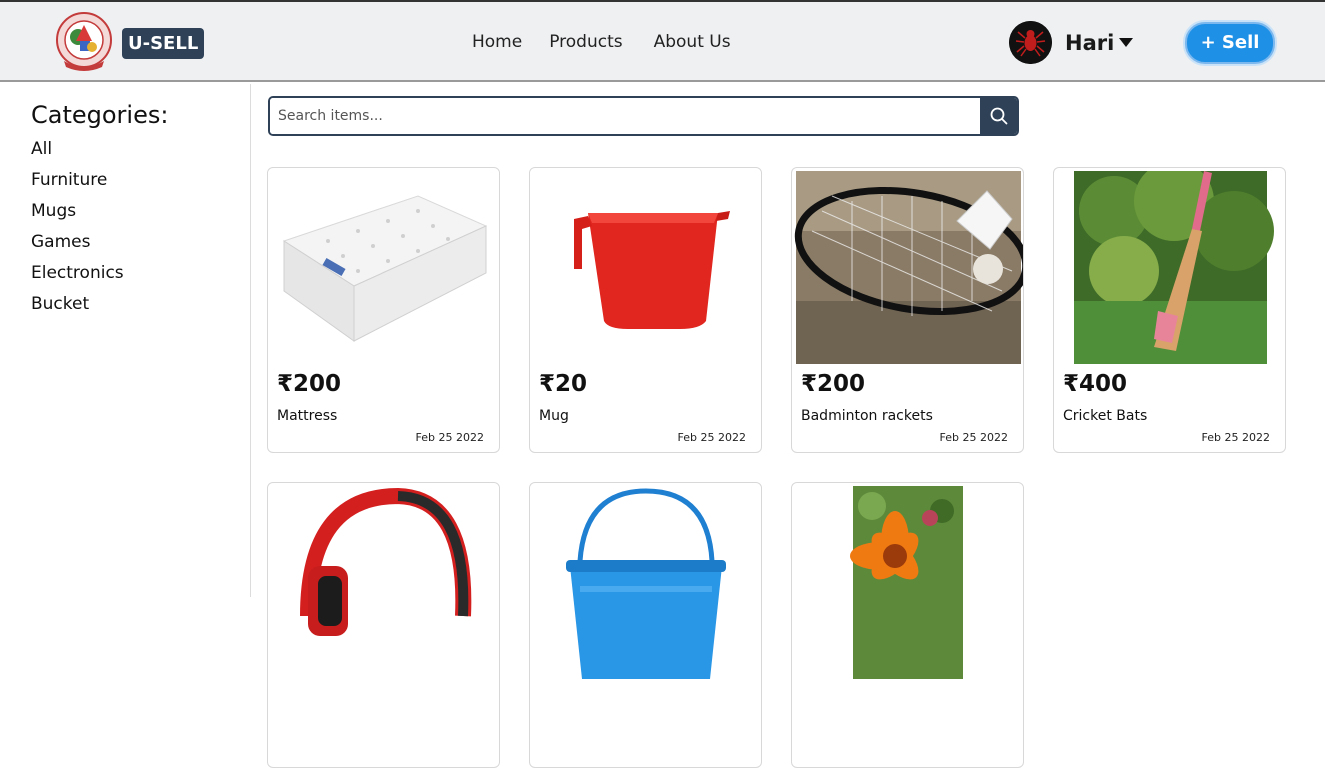 Image resolution: width=1325 pixels, height=768 pixels. What do you see at coordinates (645, 267) in the screenshot?
I see `mug-image` at bounding box center [645, 267].